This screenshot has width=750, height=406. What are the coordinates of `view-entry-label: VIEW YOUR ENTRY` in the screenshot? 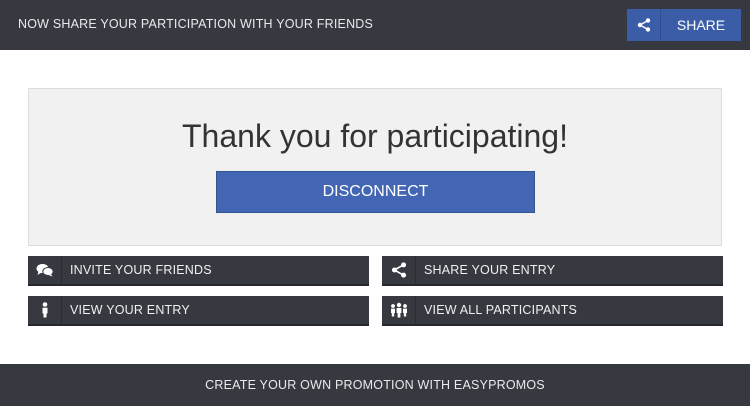 It's located at (130, 310).